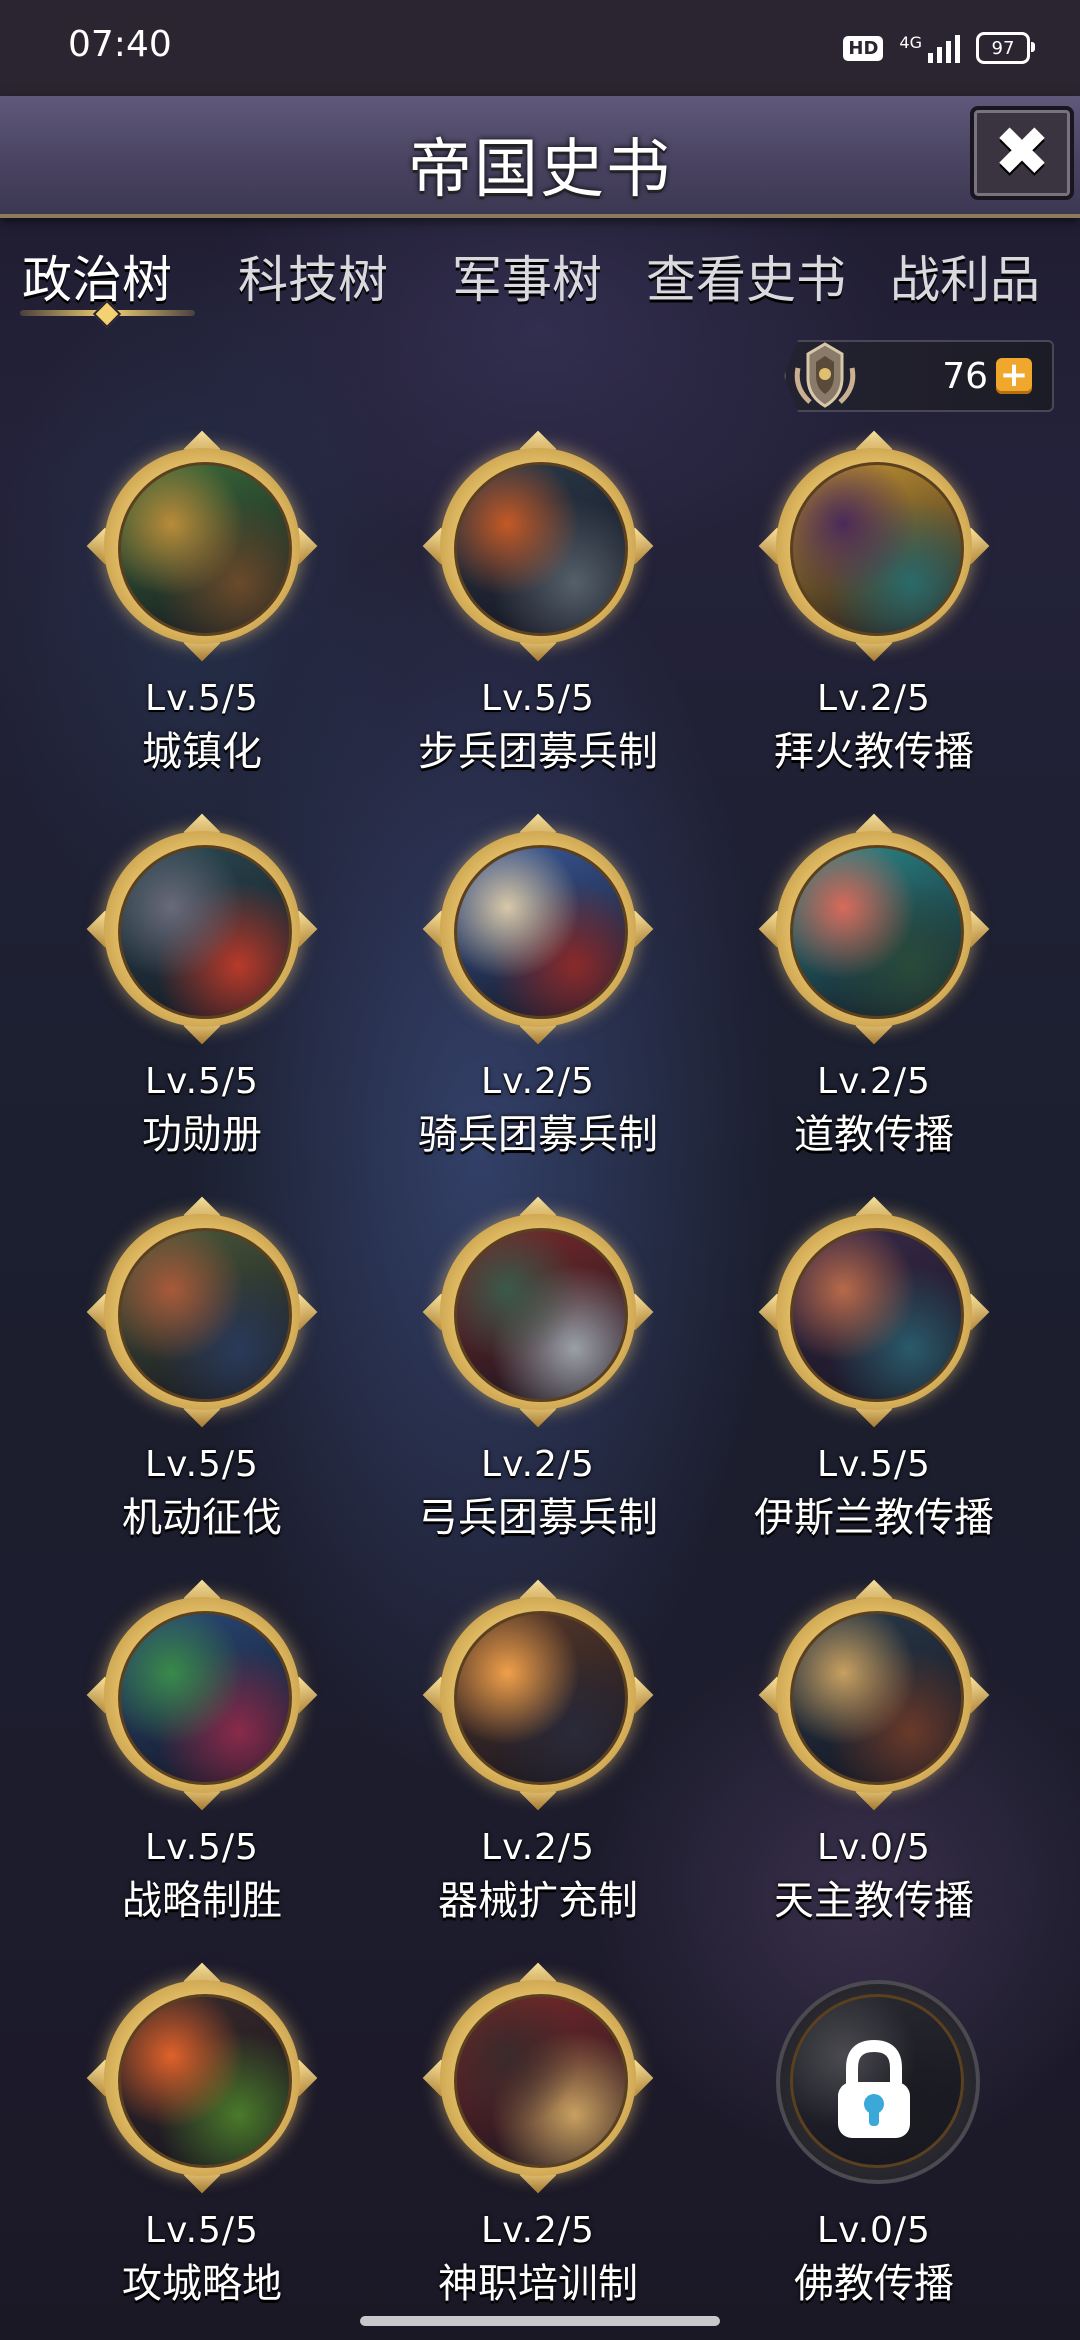  Describe the element at coordinates (313, 276) in the screenshot. I see `tab-technology: 科技树` at that location.